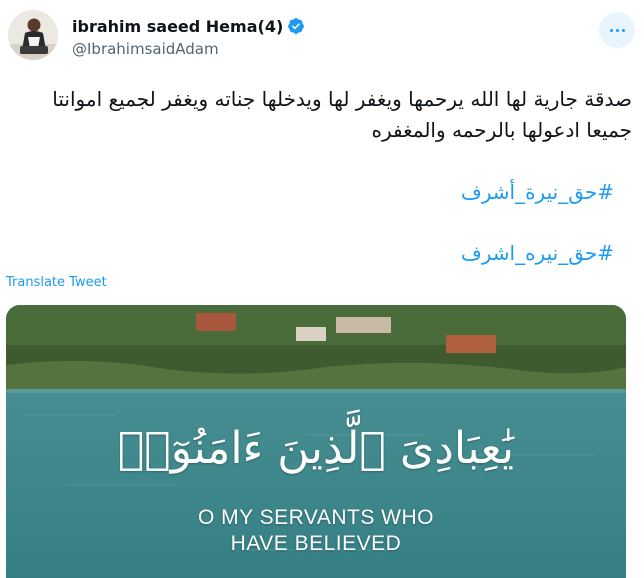 The image size is (644, 578). Describe the element at coordinates (414, 253) in the screenshot. I see `hashtag-link: #حق_نيره_اشرف` at that location.